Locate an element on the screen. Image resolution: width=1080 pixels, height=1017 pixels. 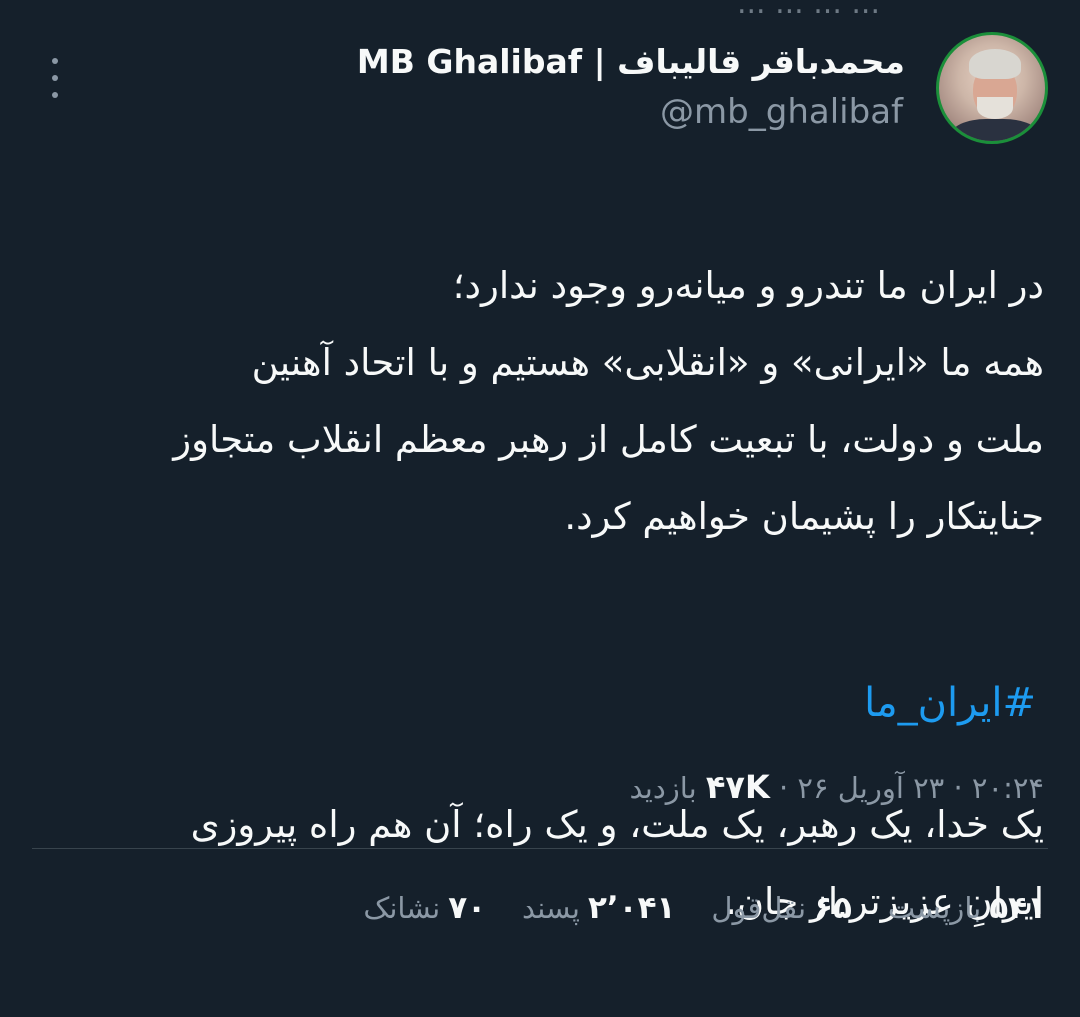
stat-likes: ۲٬۰۴۱پسند is located at coordinates (598, 908).